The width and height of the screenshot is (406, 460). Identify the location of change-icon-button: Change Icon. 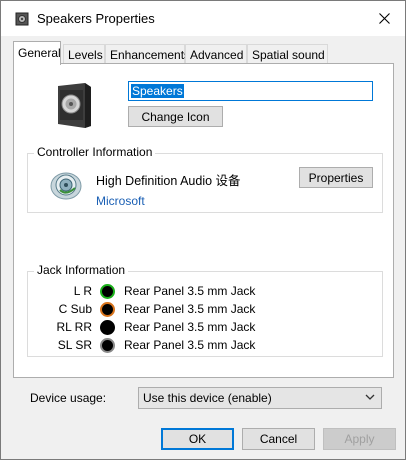
(175, 116).